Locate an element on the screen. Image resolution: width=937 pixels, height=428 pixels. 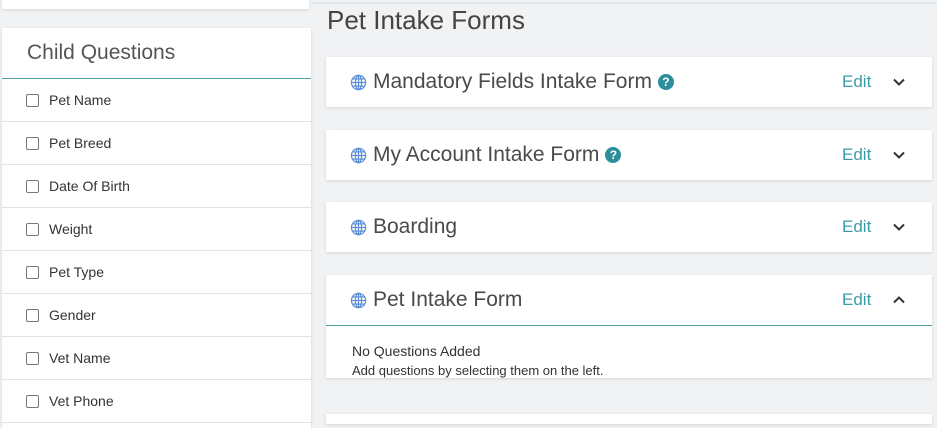
form-card-boarding: Boarding Edit is located at coordinates (629, 227).